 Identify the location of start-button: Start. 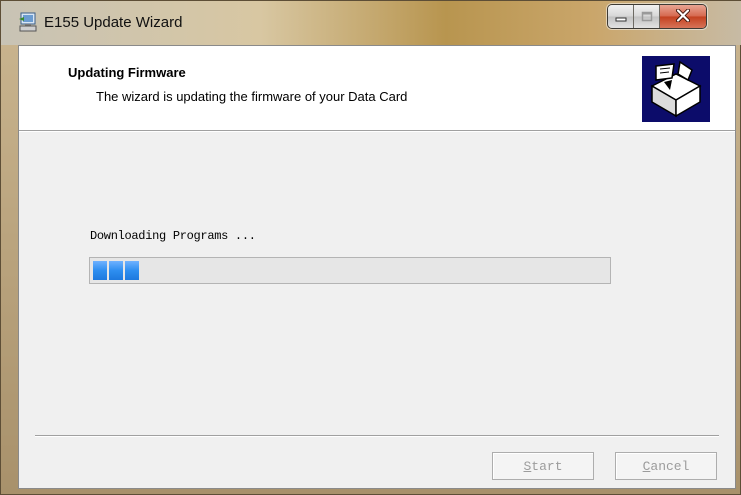
(543, 466).